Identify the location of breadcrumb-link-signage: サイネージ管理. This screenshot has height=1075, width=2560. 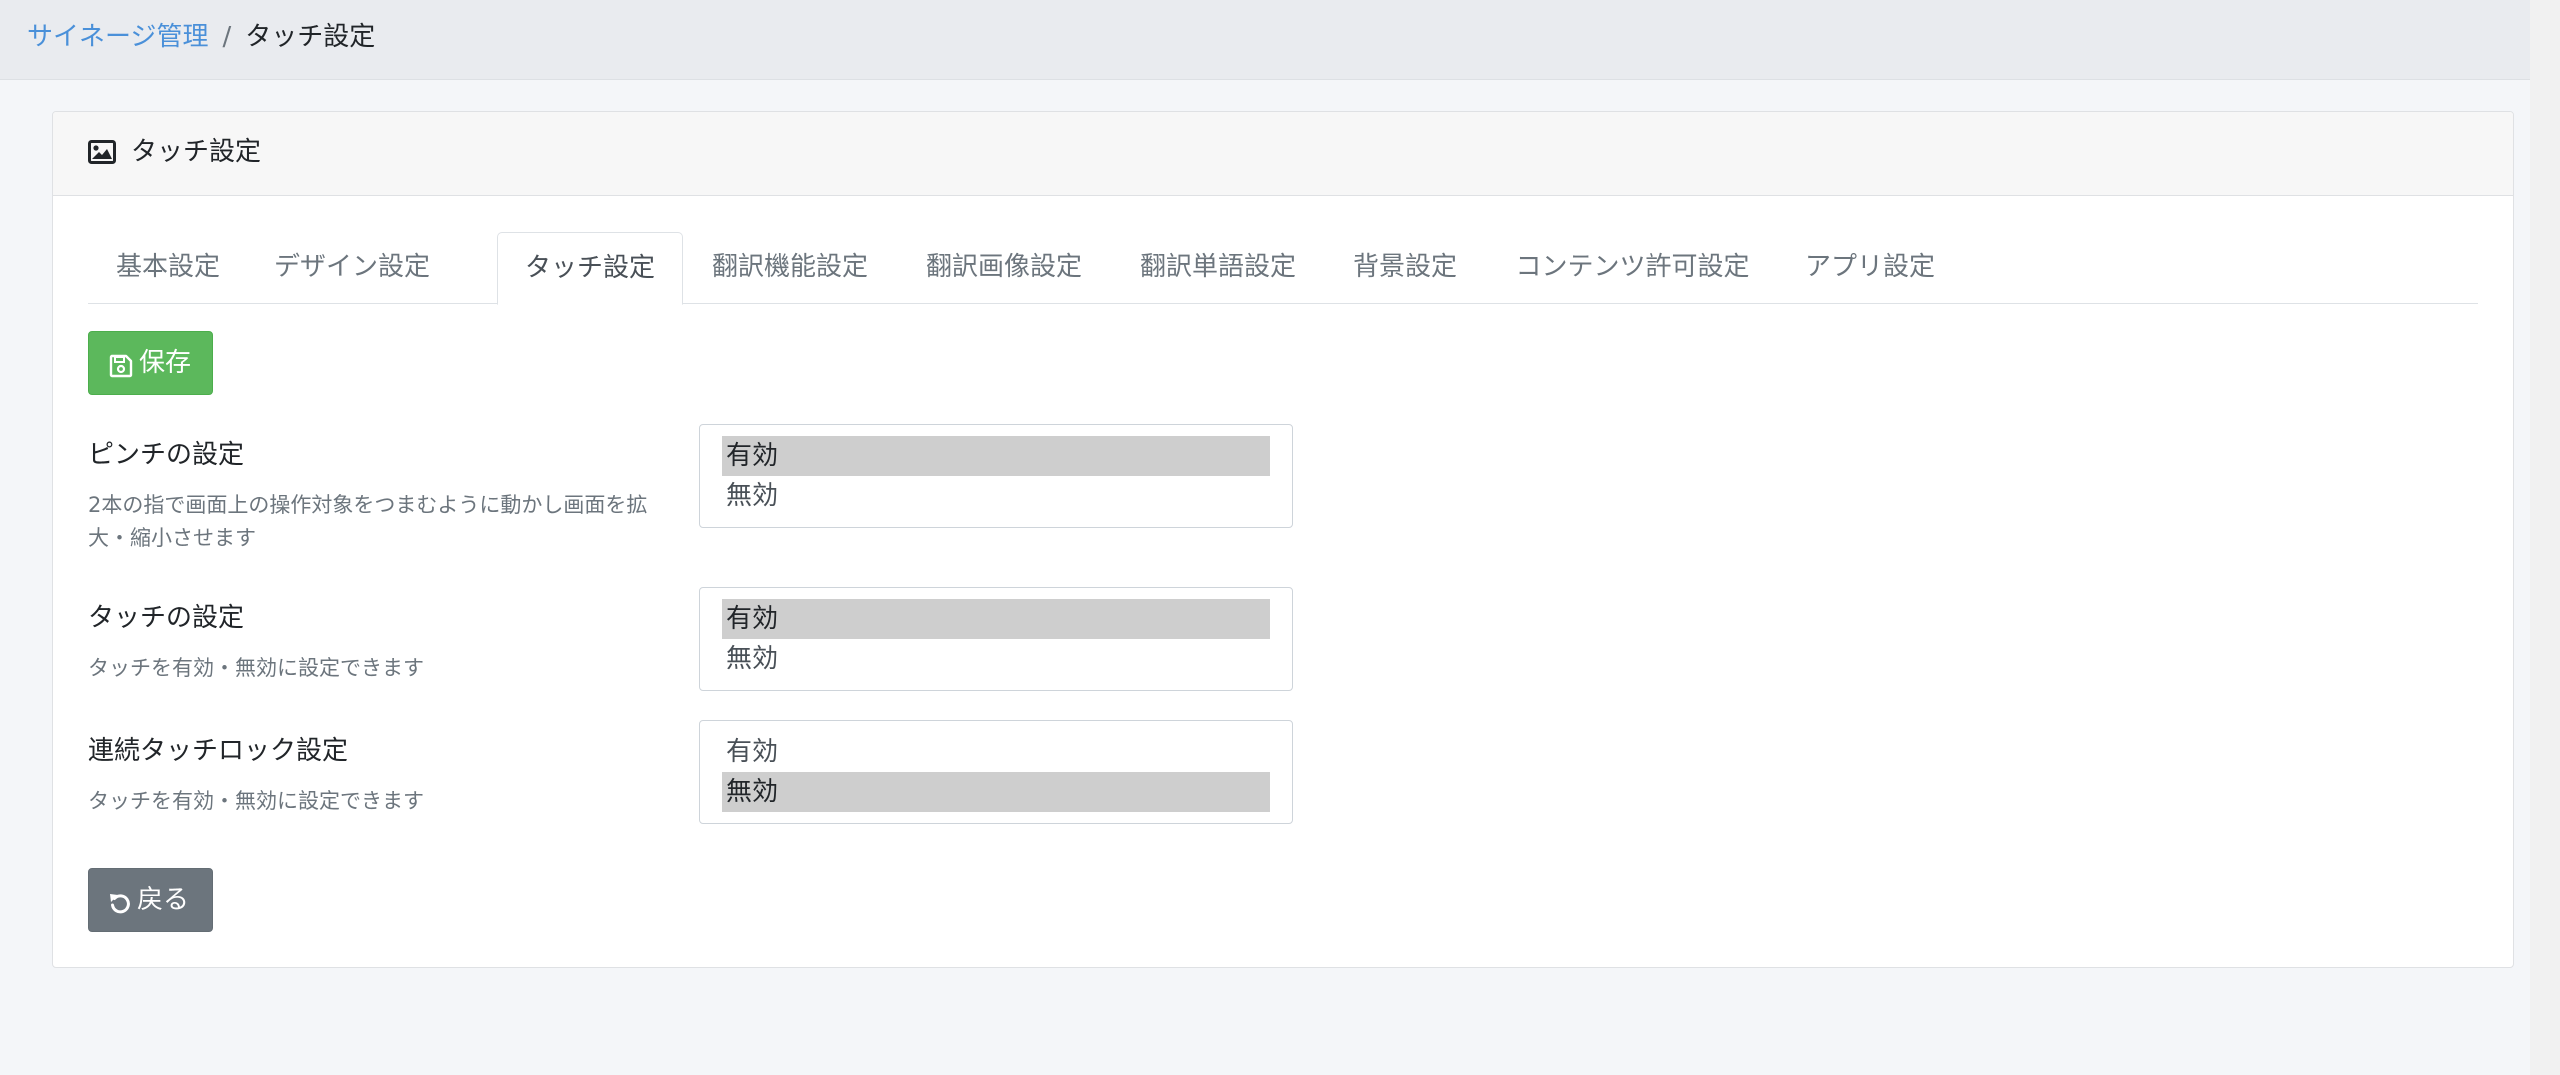
(117, 37).